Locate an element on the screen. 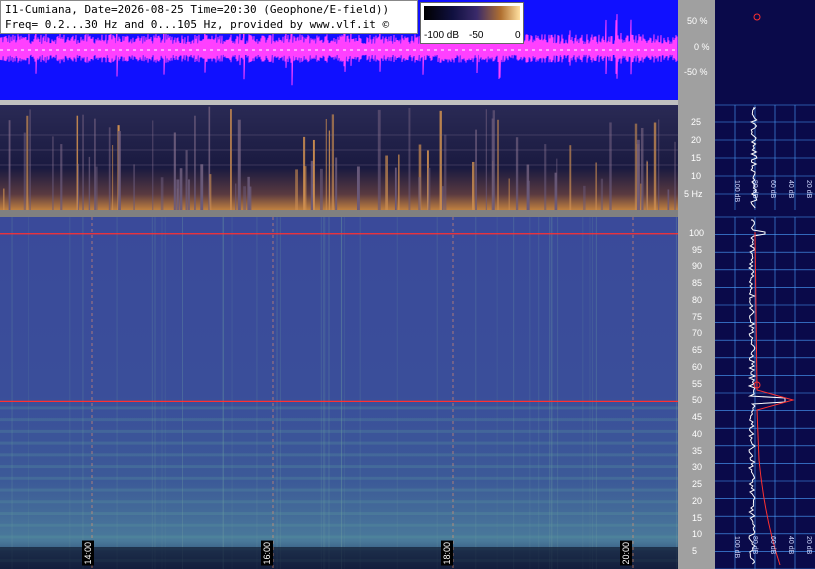 The width and height of the screenshot is (815, 569). main-freq-tick-label: 70 is located at coordinates (697, 333).